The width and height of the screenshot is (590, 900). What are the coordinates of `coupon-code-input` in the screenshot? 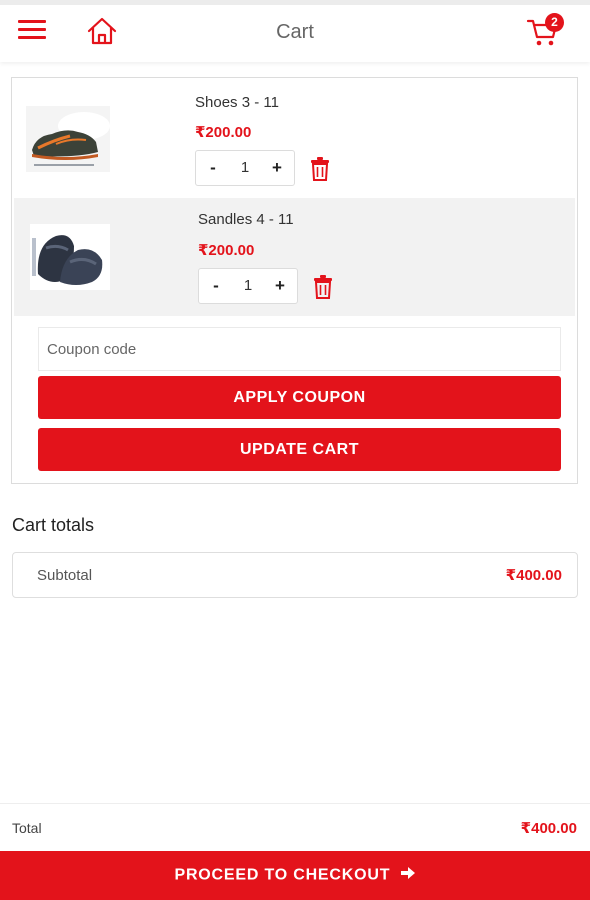 It's located at (299, 349).